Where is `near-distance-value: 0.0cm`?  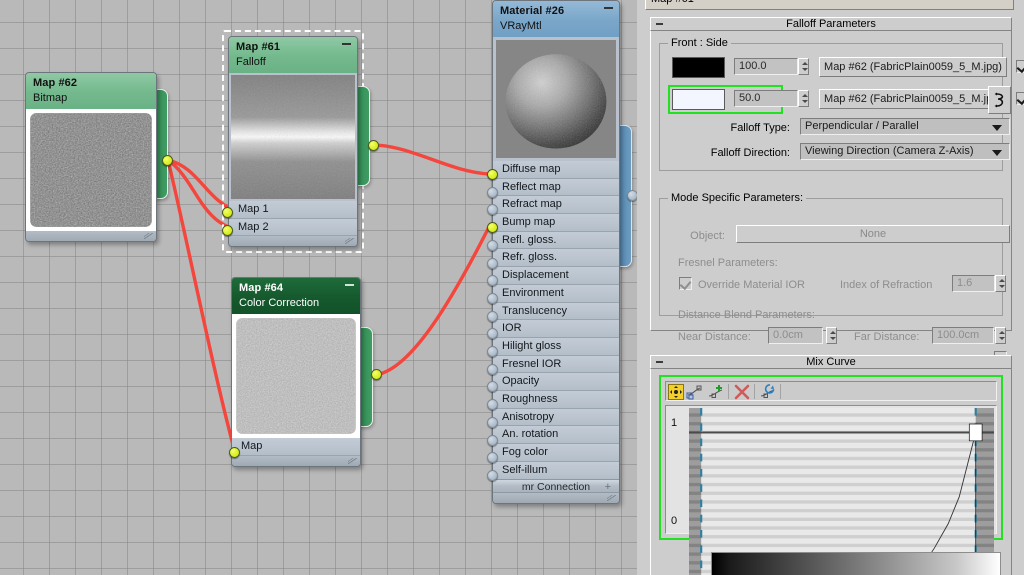
near-distance-value: 0.0cm is located at coordinates (788, 335).